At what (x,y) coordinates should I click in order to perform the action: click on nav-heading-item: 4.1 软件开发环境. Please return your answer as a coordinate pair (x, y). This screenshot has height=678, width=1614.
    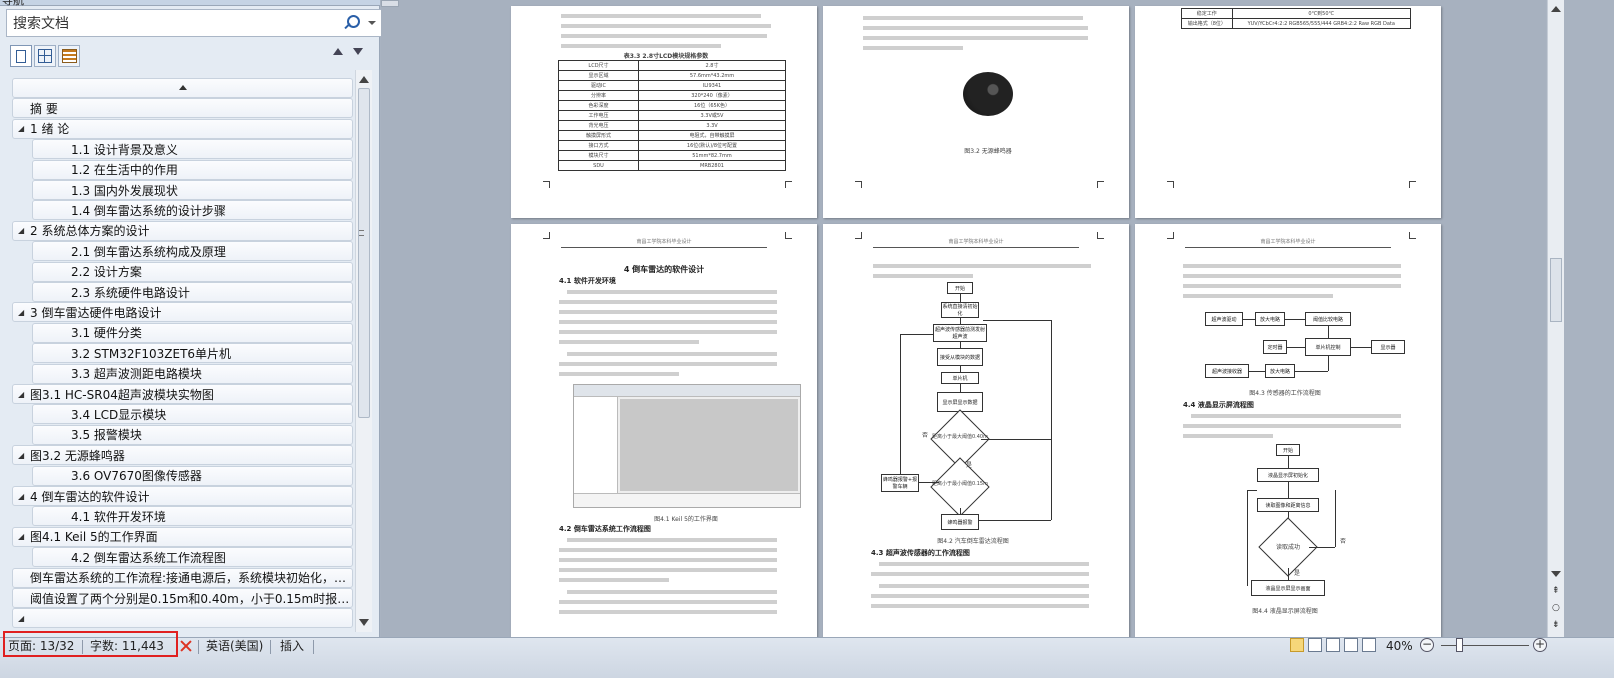
    Looking at the image, I should click on (192, 516).